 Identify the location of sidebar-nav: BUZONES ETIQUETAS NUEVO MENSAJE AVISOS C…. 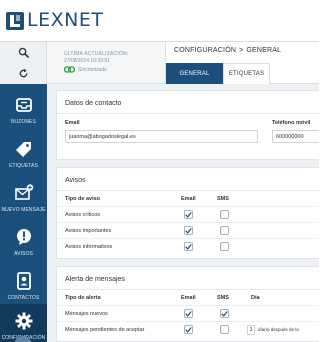
(23, 213).